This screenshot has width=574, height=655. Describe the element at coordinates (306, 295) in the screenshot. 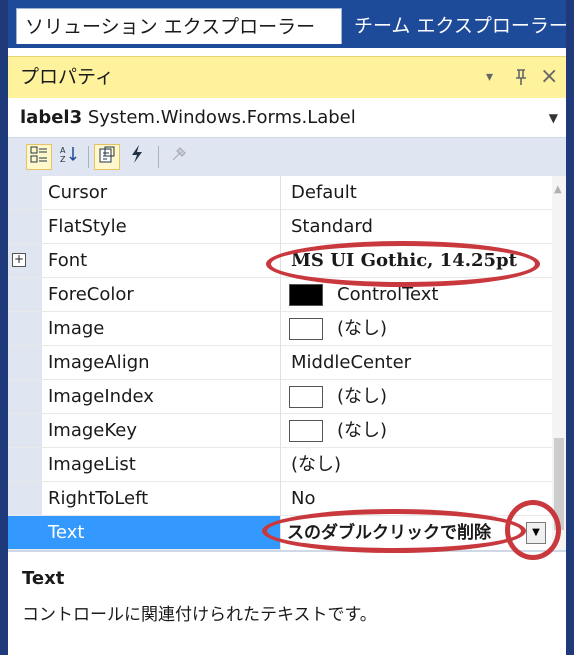

I see `color-swatch` at that location.